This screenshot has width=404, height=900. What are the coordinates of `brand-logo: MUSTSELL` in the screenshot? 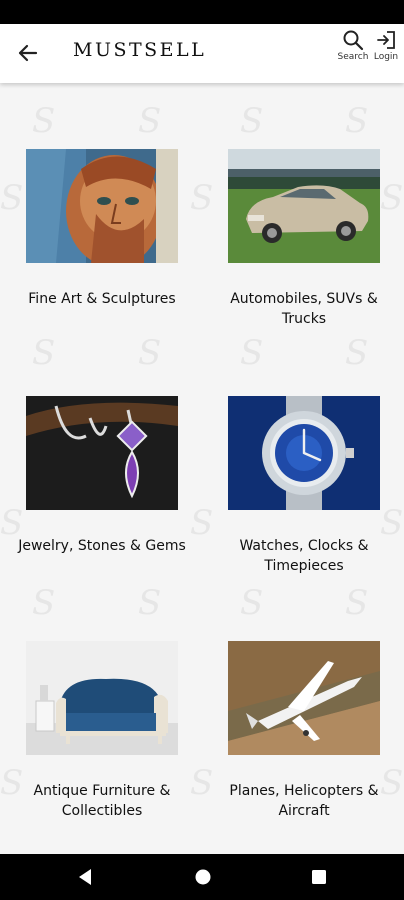 It's located at (140, 50).